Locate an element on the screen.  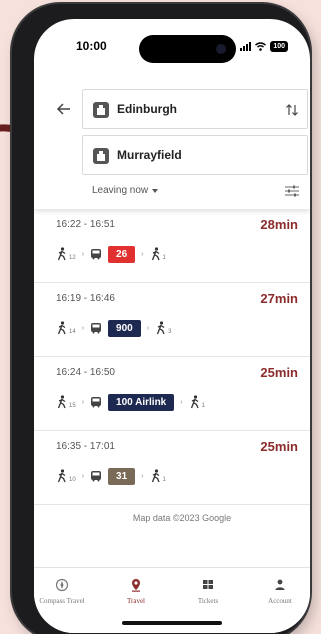
nav-label: Compass Travel is located at coordinates (62, 601).